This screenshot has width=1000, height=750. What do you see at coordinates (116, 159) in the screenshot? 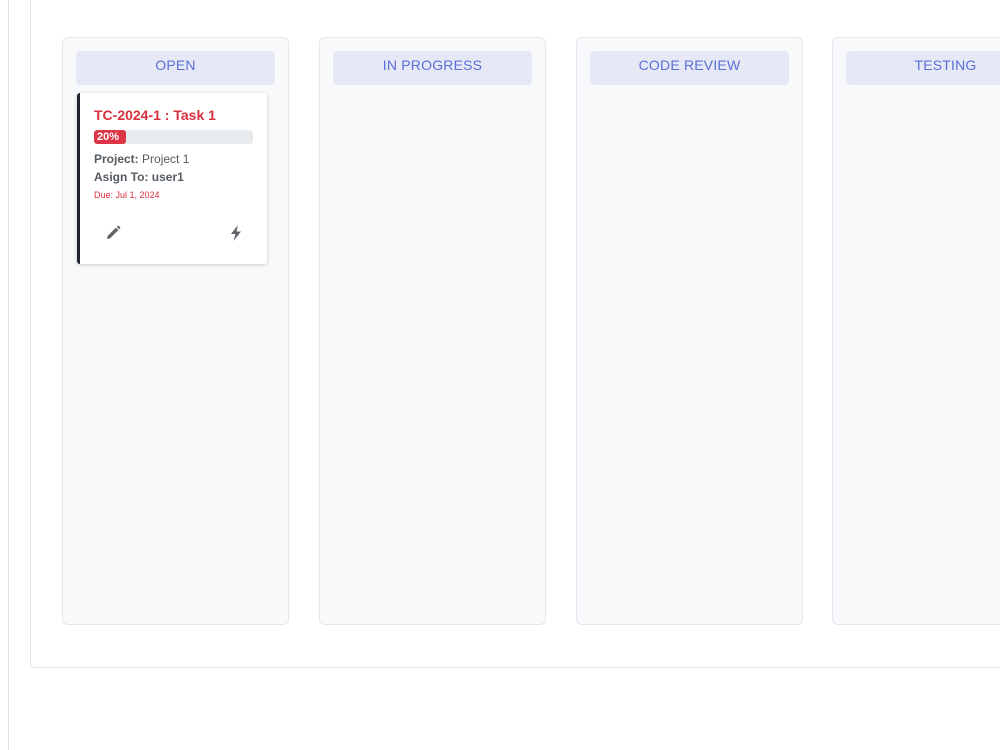
I see `task-project-label: Project:` at bounding box center [116, 159].